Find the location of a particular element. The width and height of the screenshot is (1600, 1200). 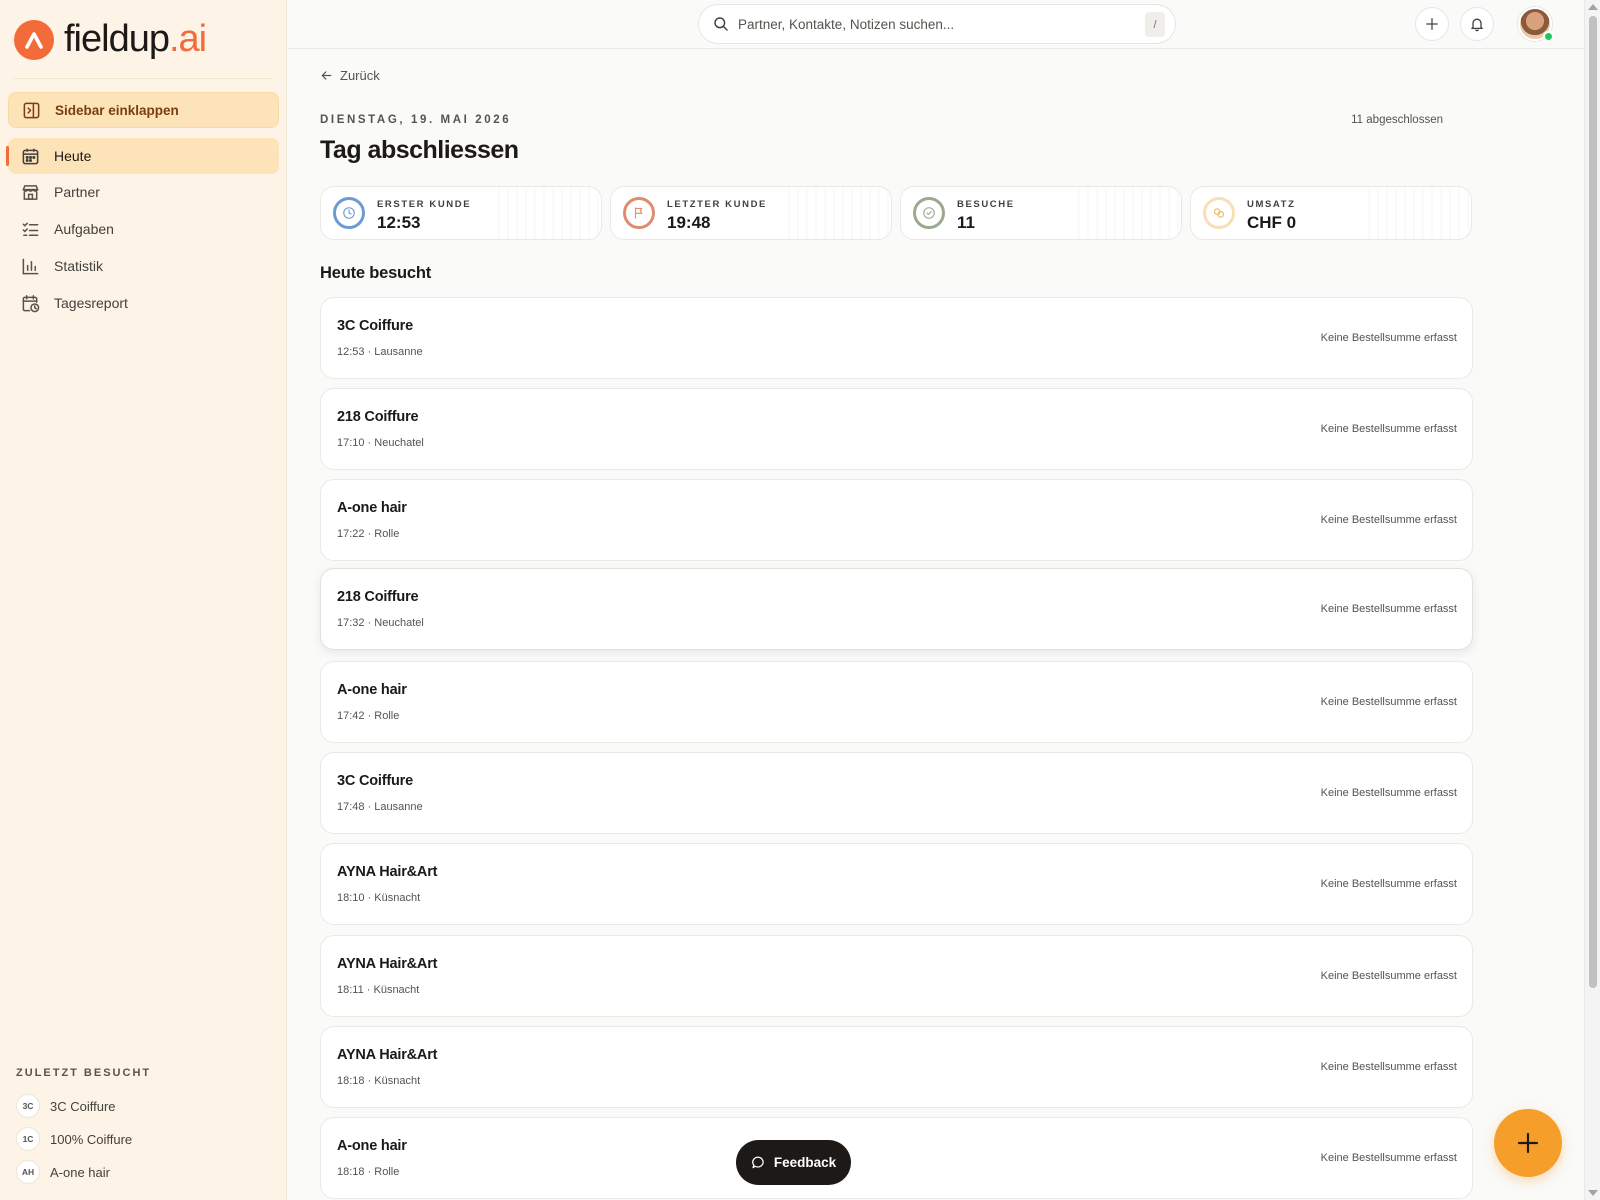

add-button is located at coordinates (1432, 24).